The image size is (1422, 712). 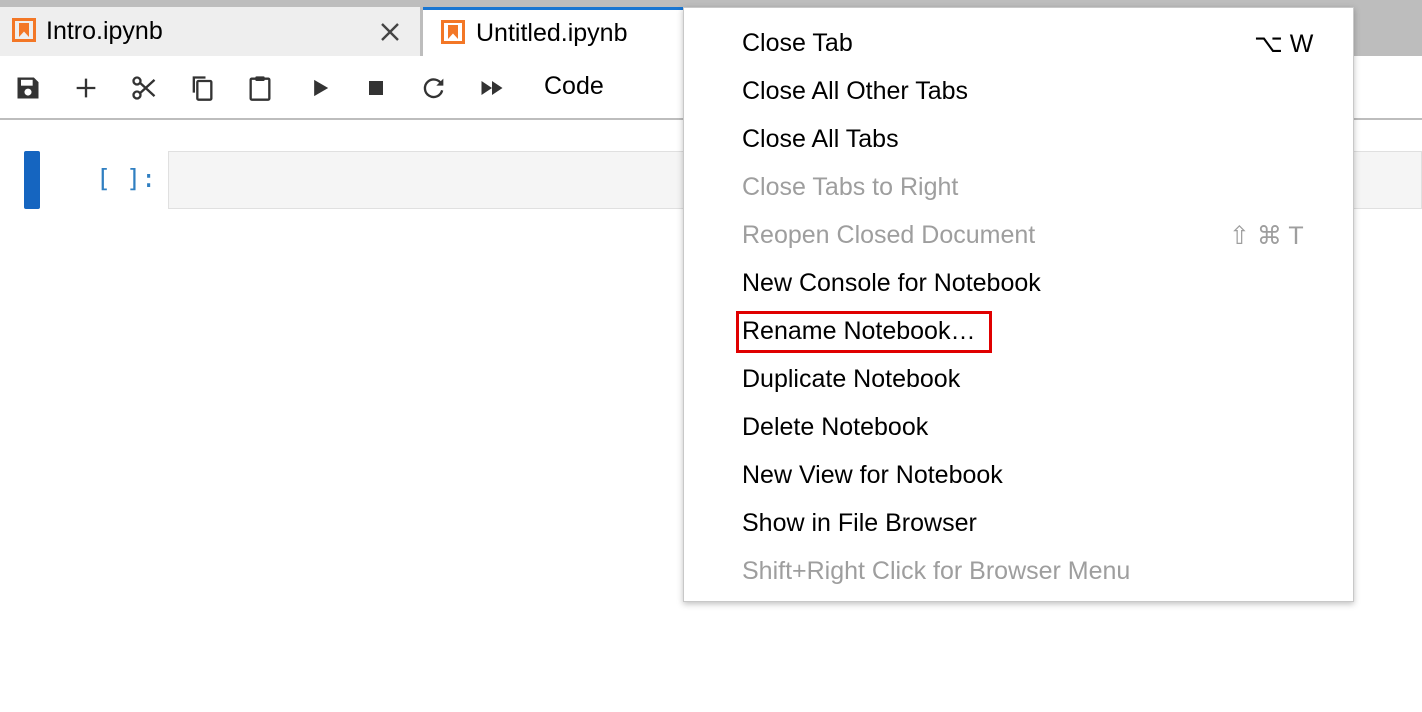 What do you see at coordinates (1266, 236) in the screenshot?
I see `menu-item-shortcut: ⇧ ⌘ T` at bounding box center [1266, 236].